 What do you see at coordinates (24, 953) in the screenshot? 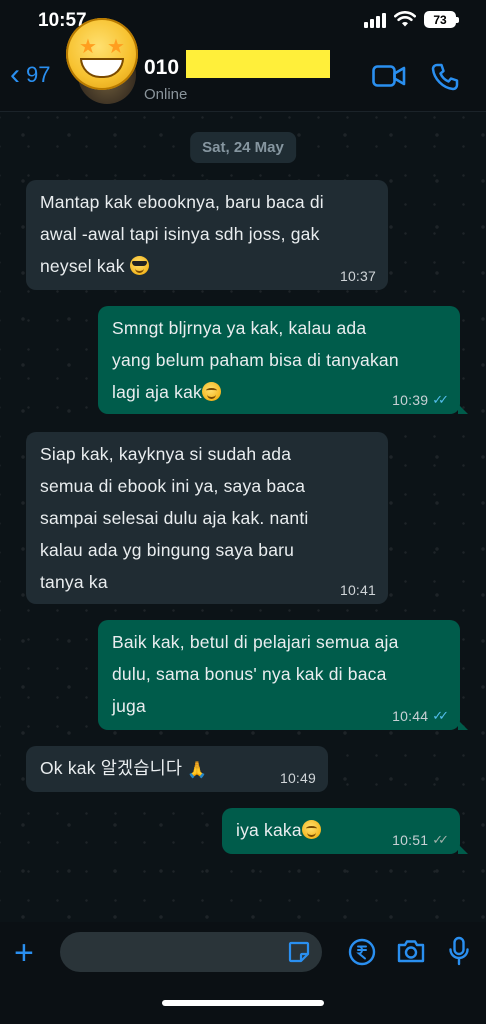
I see `plus-icon: +` at bounding box center [24, 953].